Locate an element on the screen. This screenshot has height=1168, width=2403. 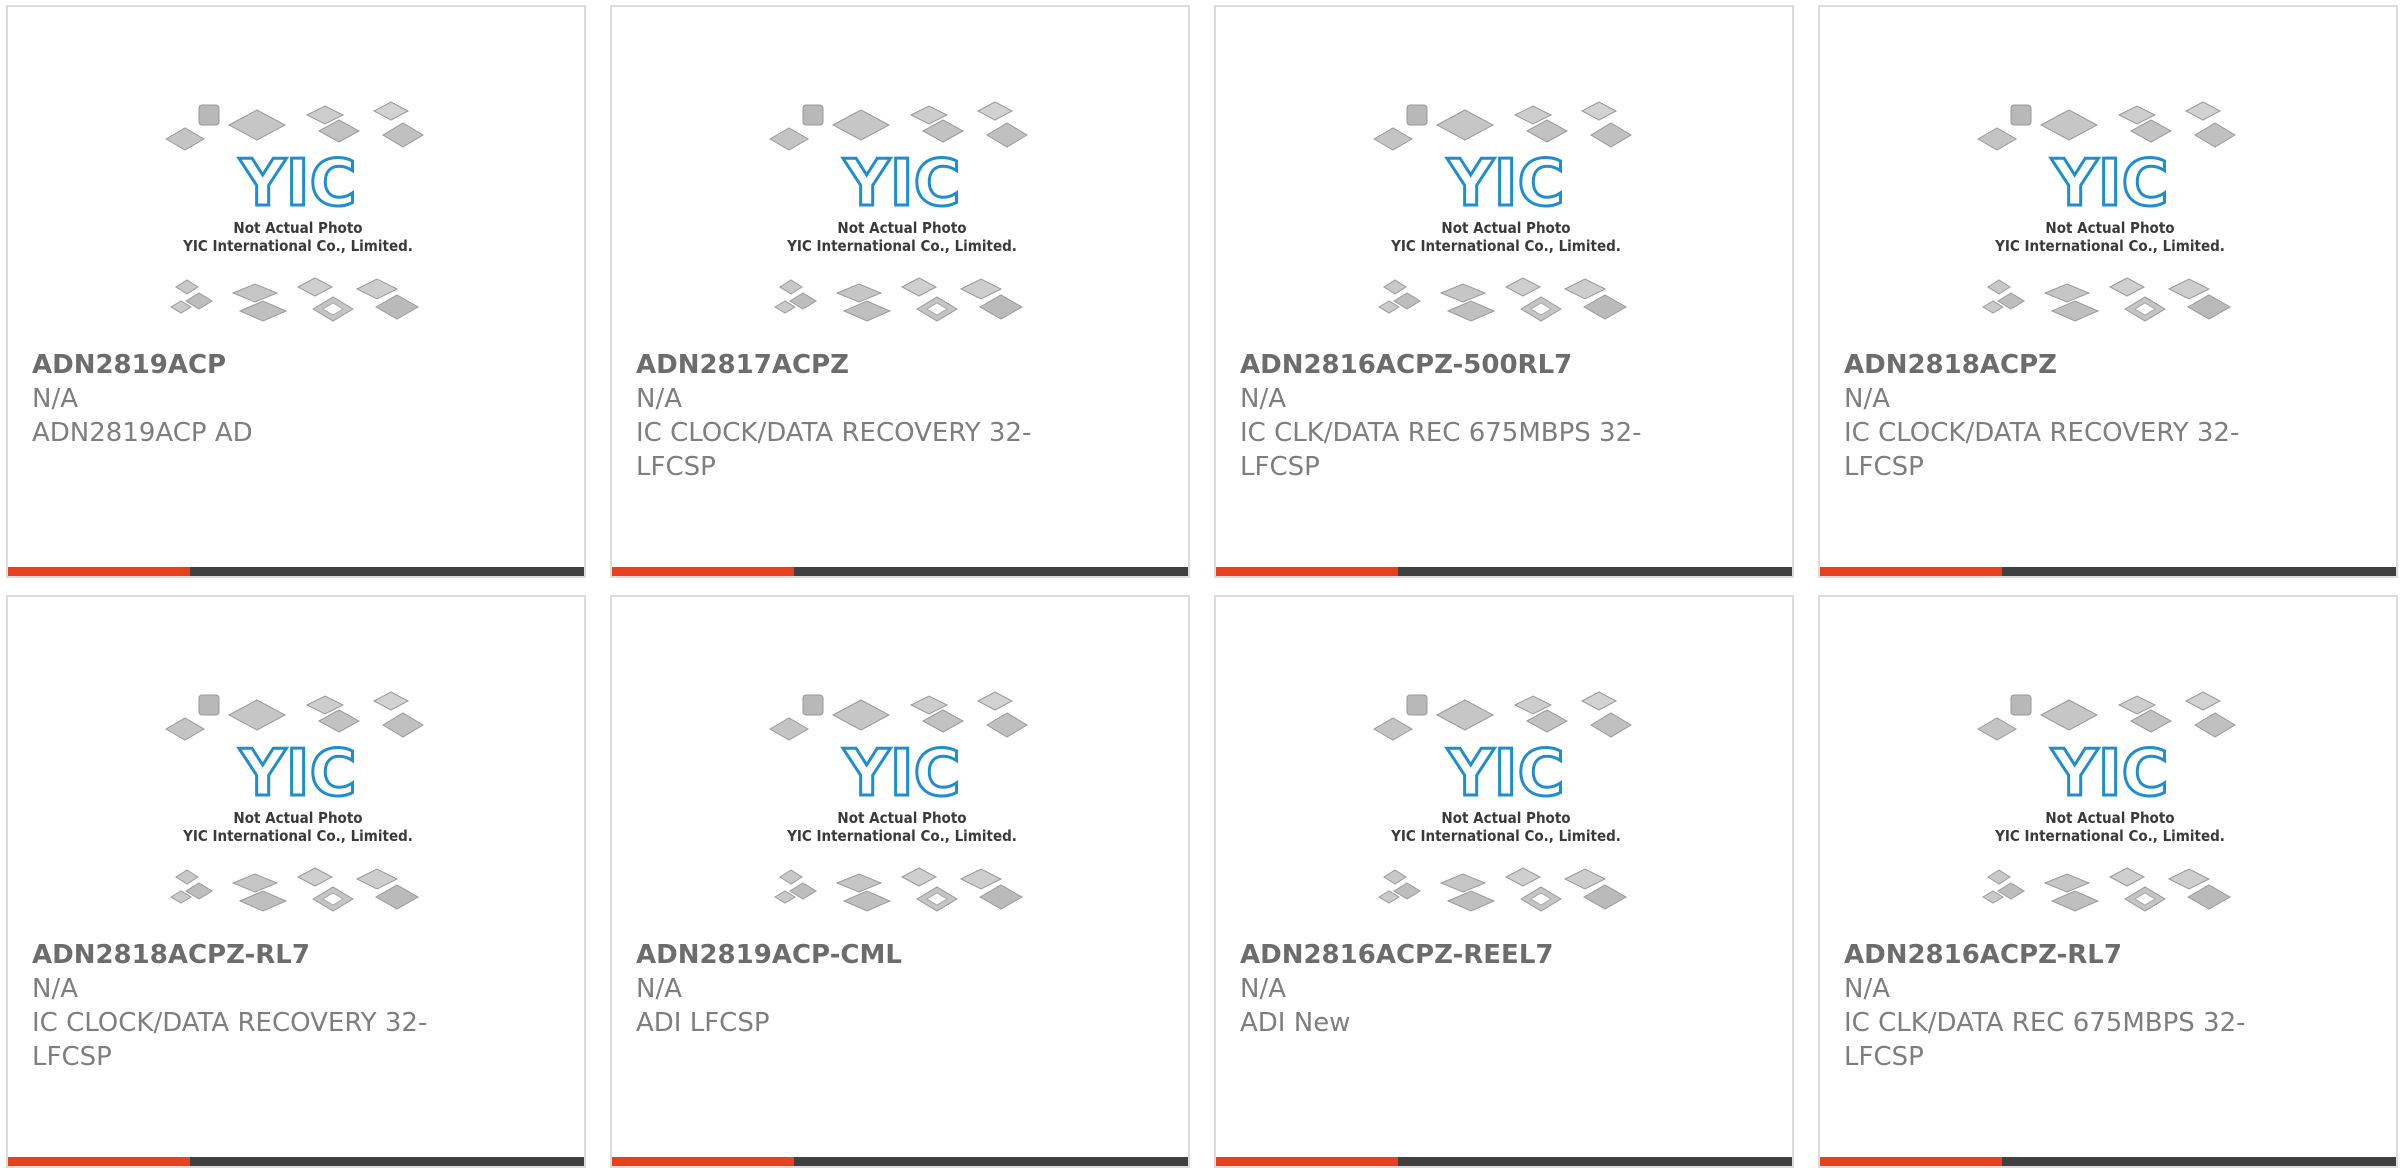
product-part-number: ADN2816ACPZ-RL7 is located at coordinates (2054, 955).